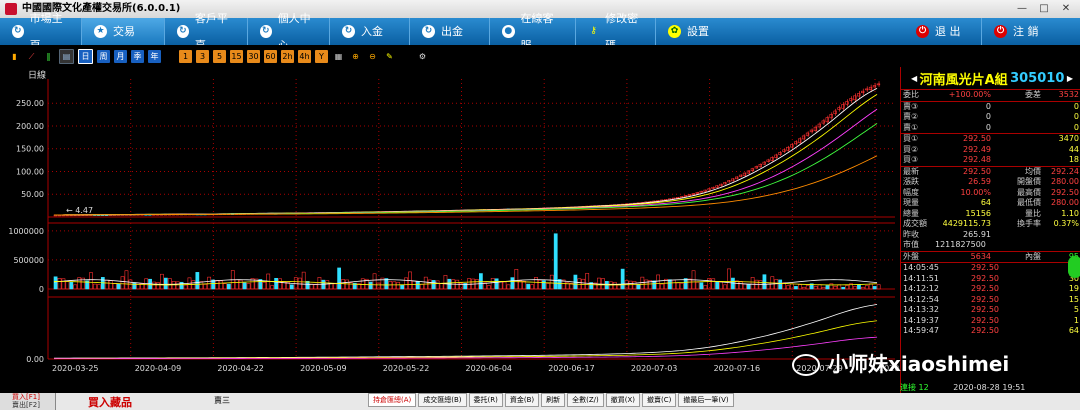 The height and width of the screenshot is (410, 1080). Describe the element at coordinates (990, 160) in the screenshot. I see `buy3-row: 買③ 292.48 18` at that location.